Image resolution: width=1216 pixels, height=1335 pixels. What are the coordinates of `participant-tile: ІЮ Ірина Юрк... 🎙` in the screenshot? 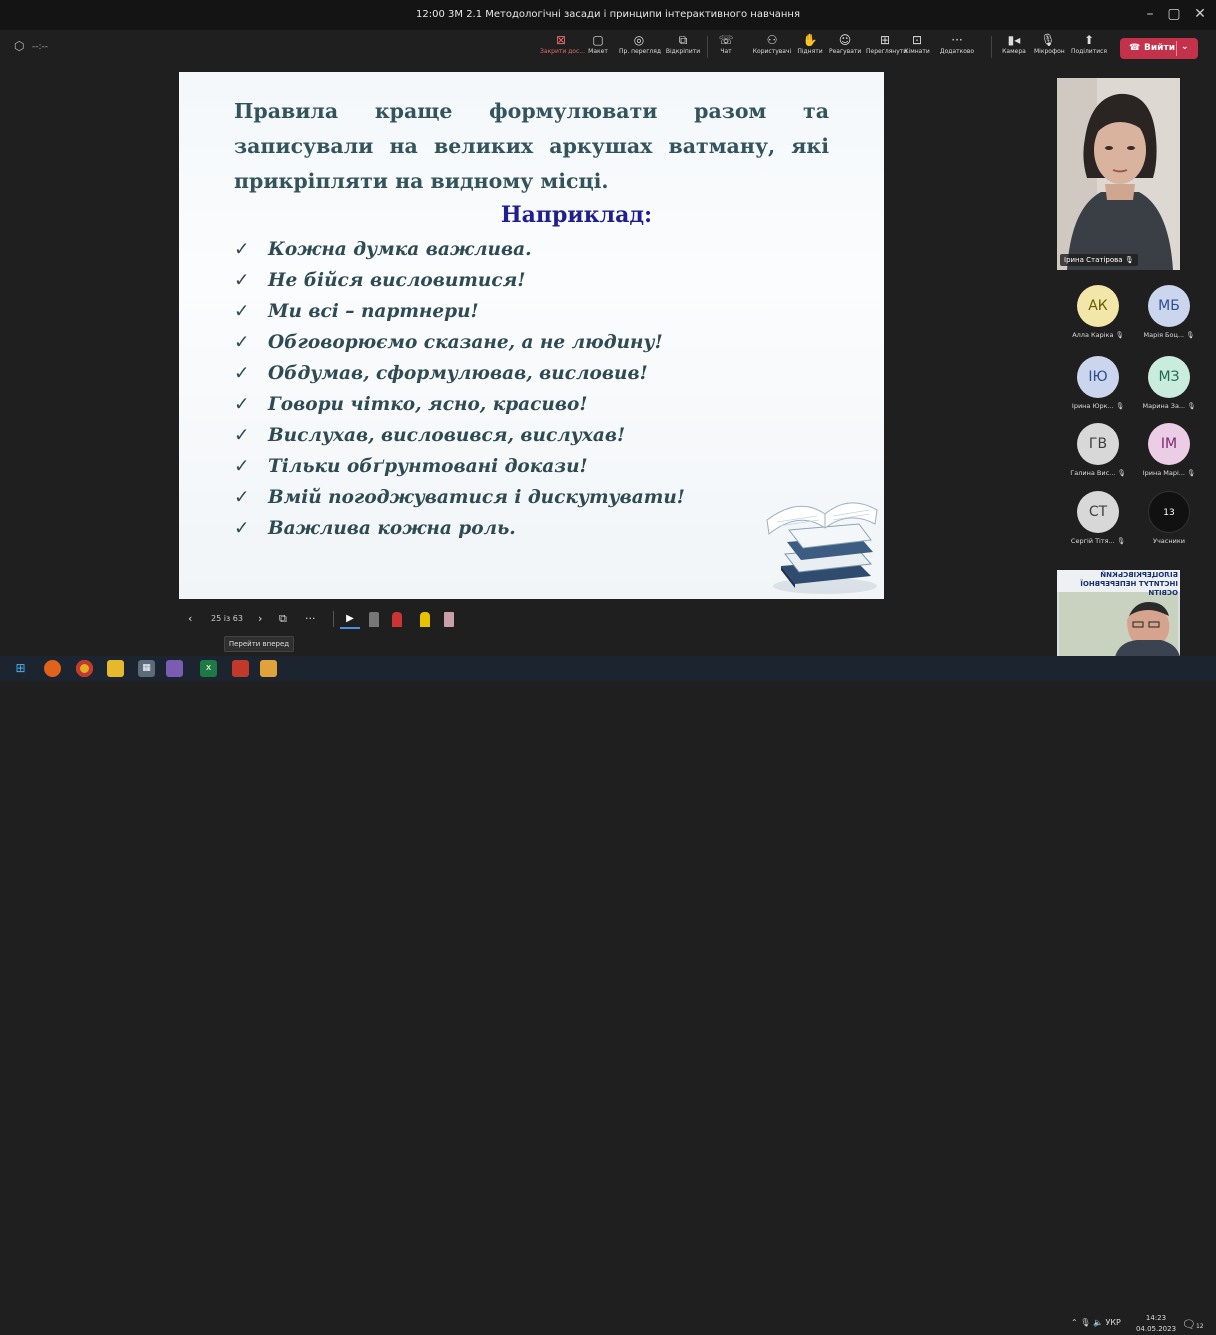 It's located at (1098, 386).